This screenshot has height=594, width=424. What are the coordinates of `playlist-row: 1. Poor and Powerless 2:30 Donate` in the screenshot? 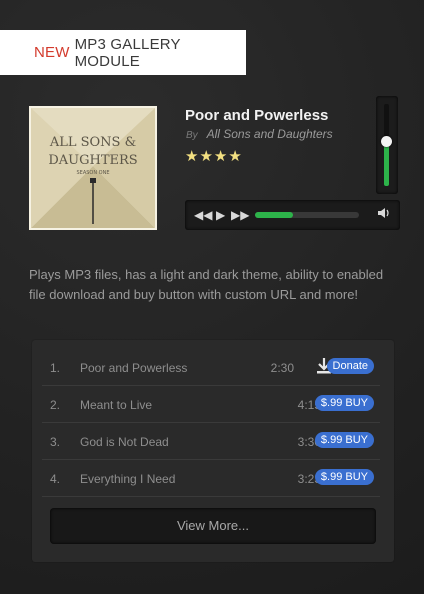 It's located at (211, 367).